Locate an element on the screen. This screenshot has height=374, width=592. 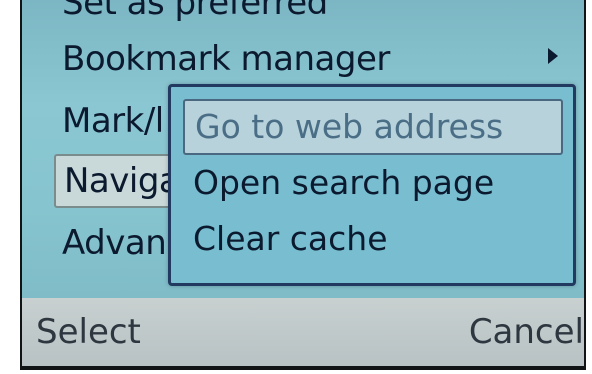
menu-item-set-as-preferred: Set as preferred is located at coordinates (195, 14).